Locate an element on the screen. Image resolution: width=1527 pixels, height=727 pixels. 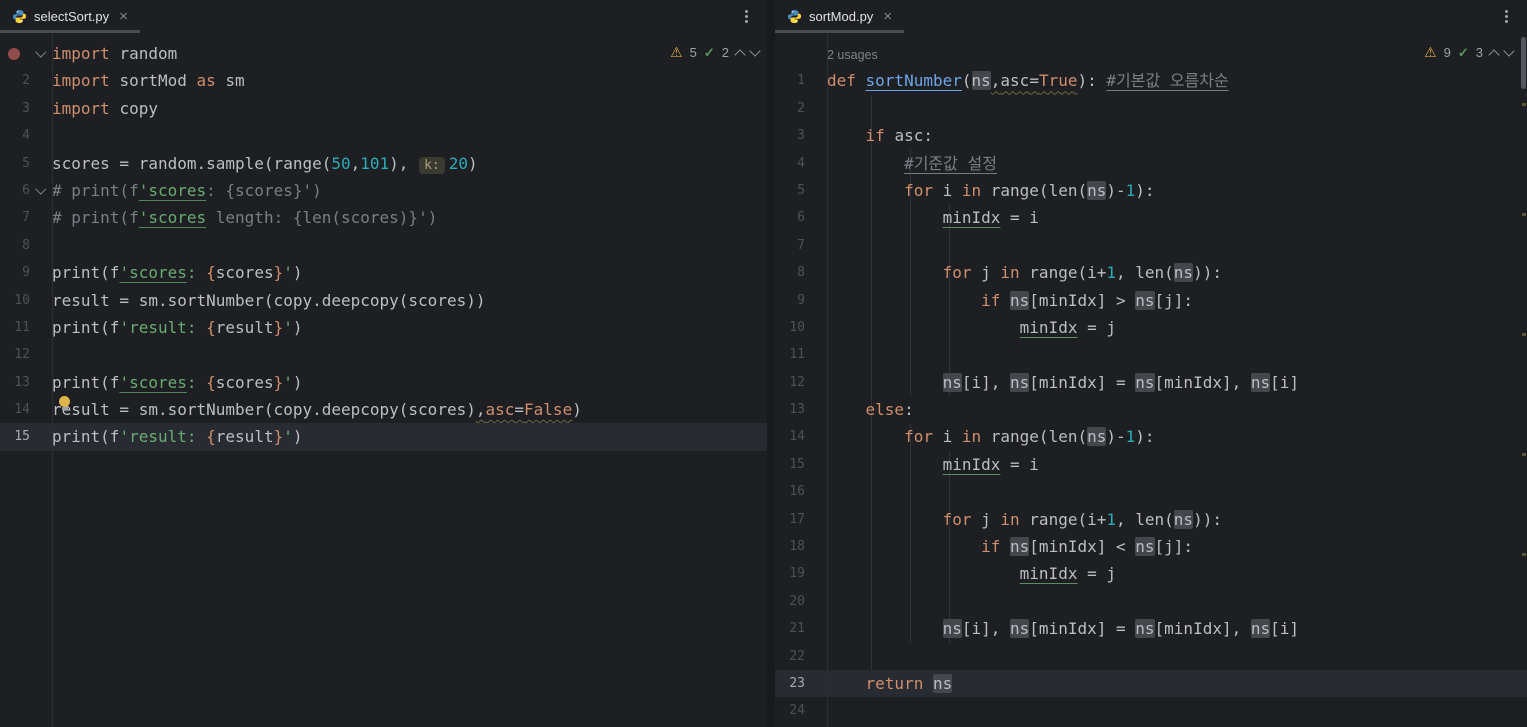
code-line: 21 ns[i], ns[minIdx] = ns[minIdx], ns[i] is located at coordinates (1151, 628).